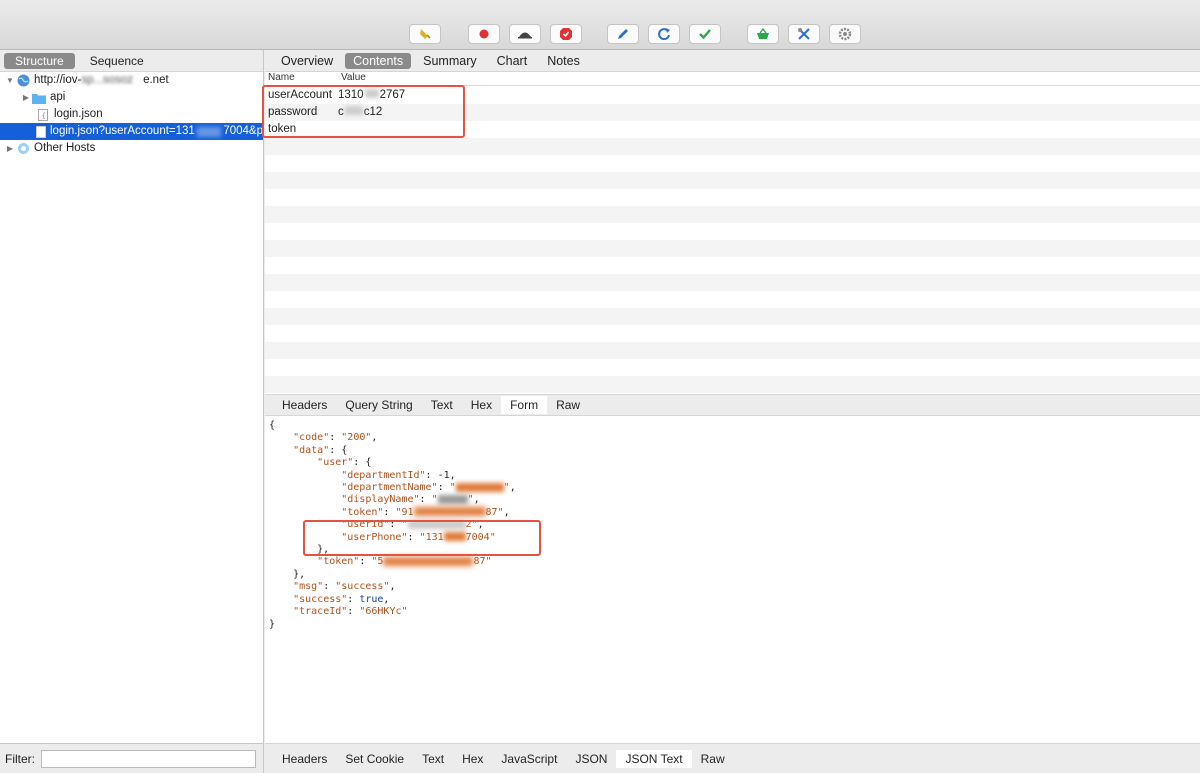  I want to click on refresh-icon, so click(664, 34).